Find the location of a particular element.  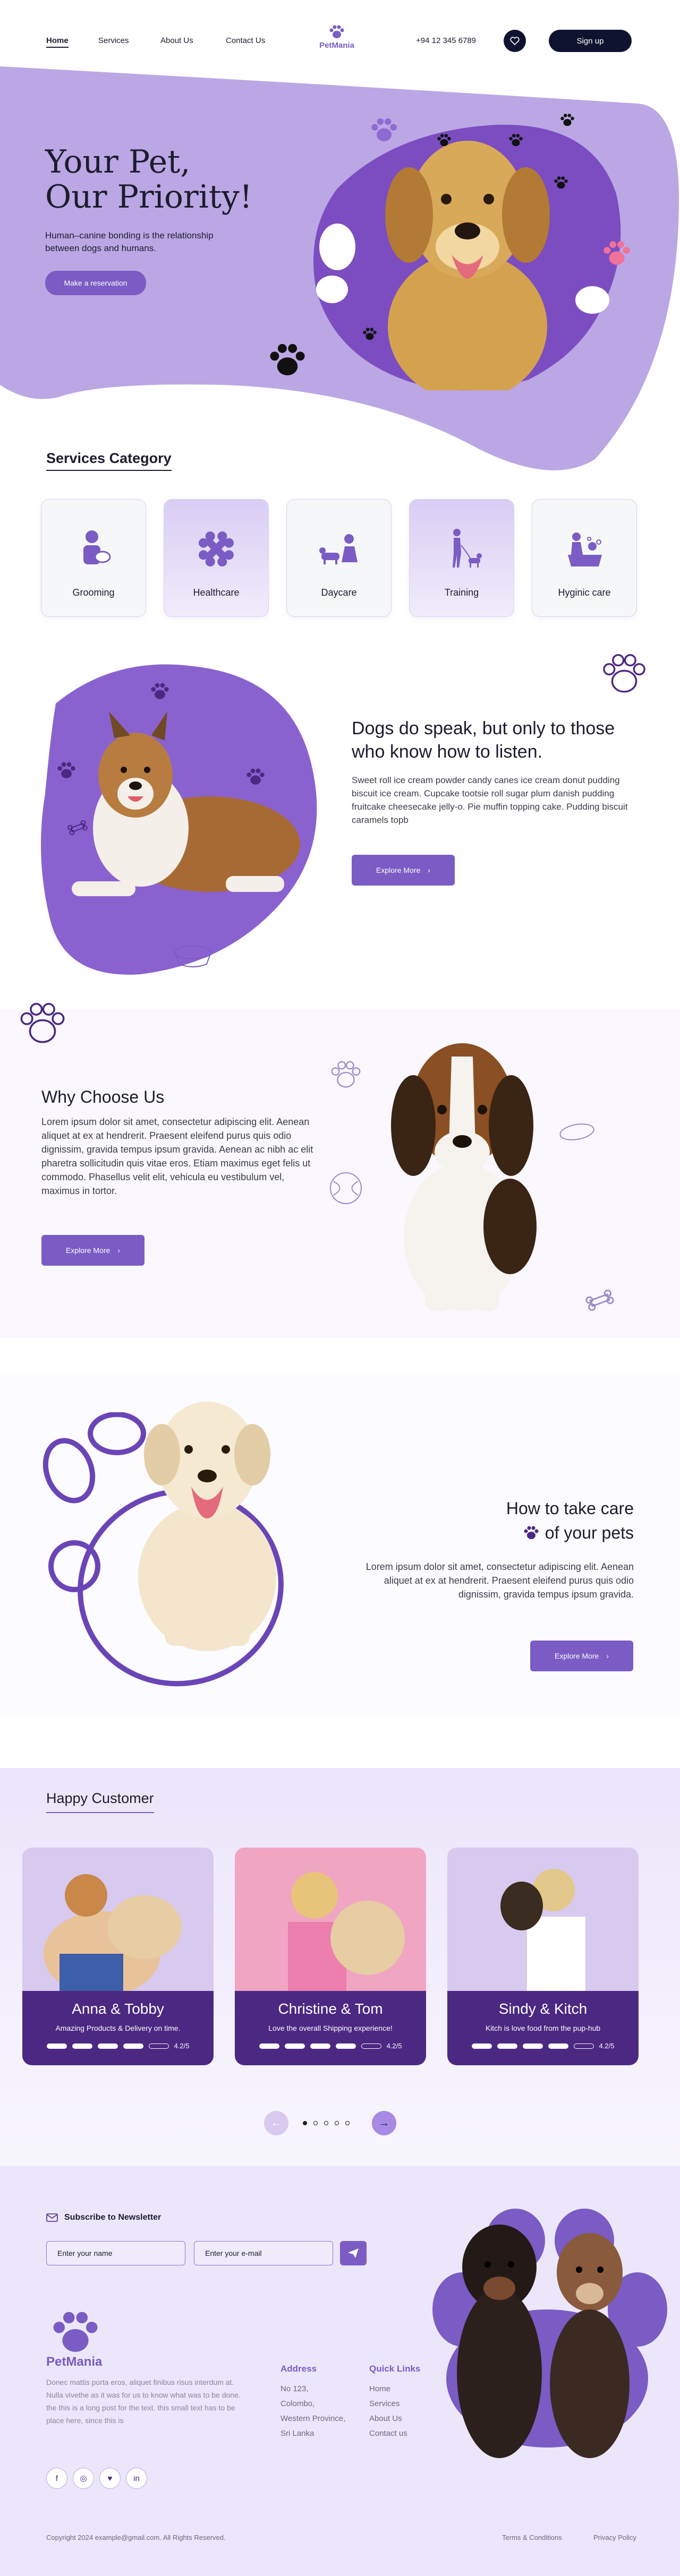

footer-dogs-image is located at coordinates (541, 2336).